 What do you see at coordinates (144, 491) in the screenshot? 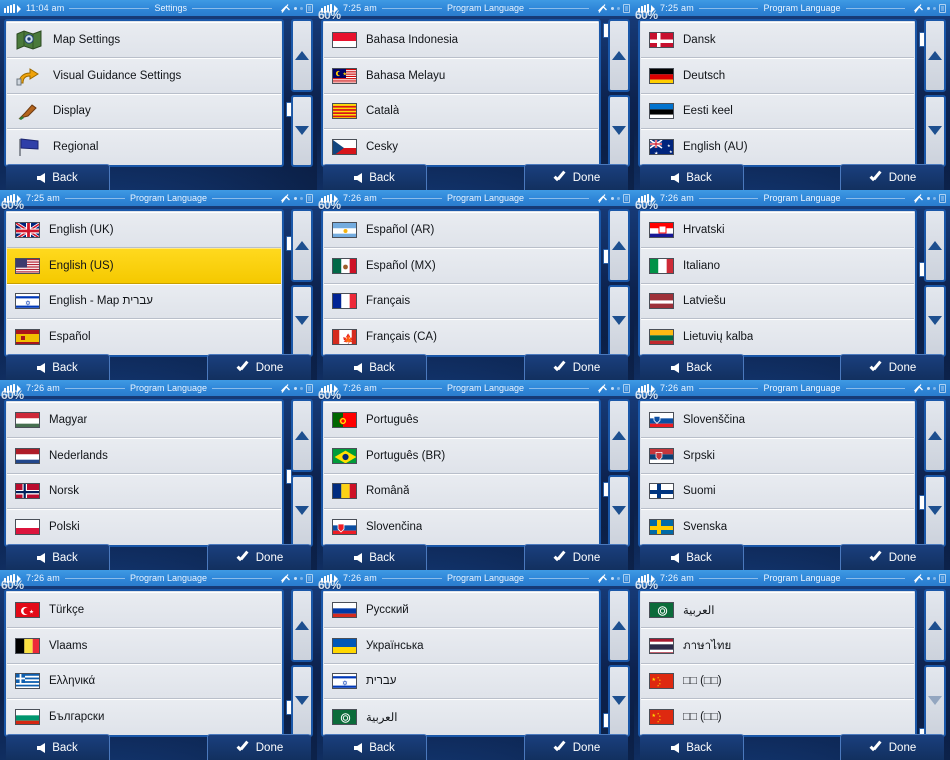
I see `list-item: Norsk` at bounding box center [144, 491].